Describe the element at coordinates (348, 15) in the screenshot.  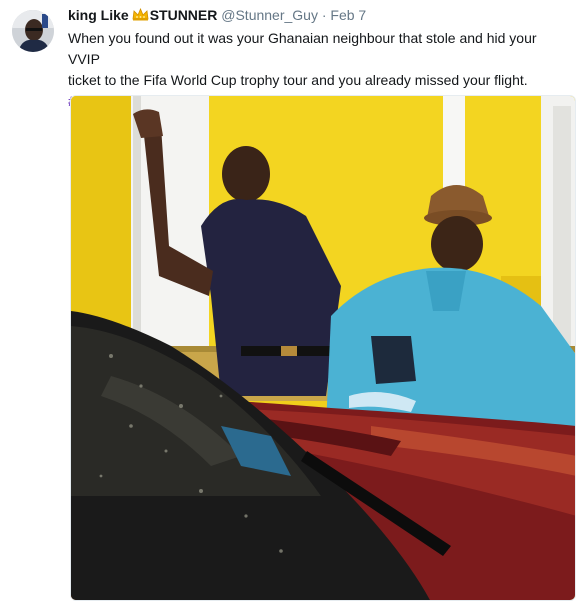
I see `tweet-timestamp: Feb 7` at that location.